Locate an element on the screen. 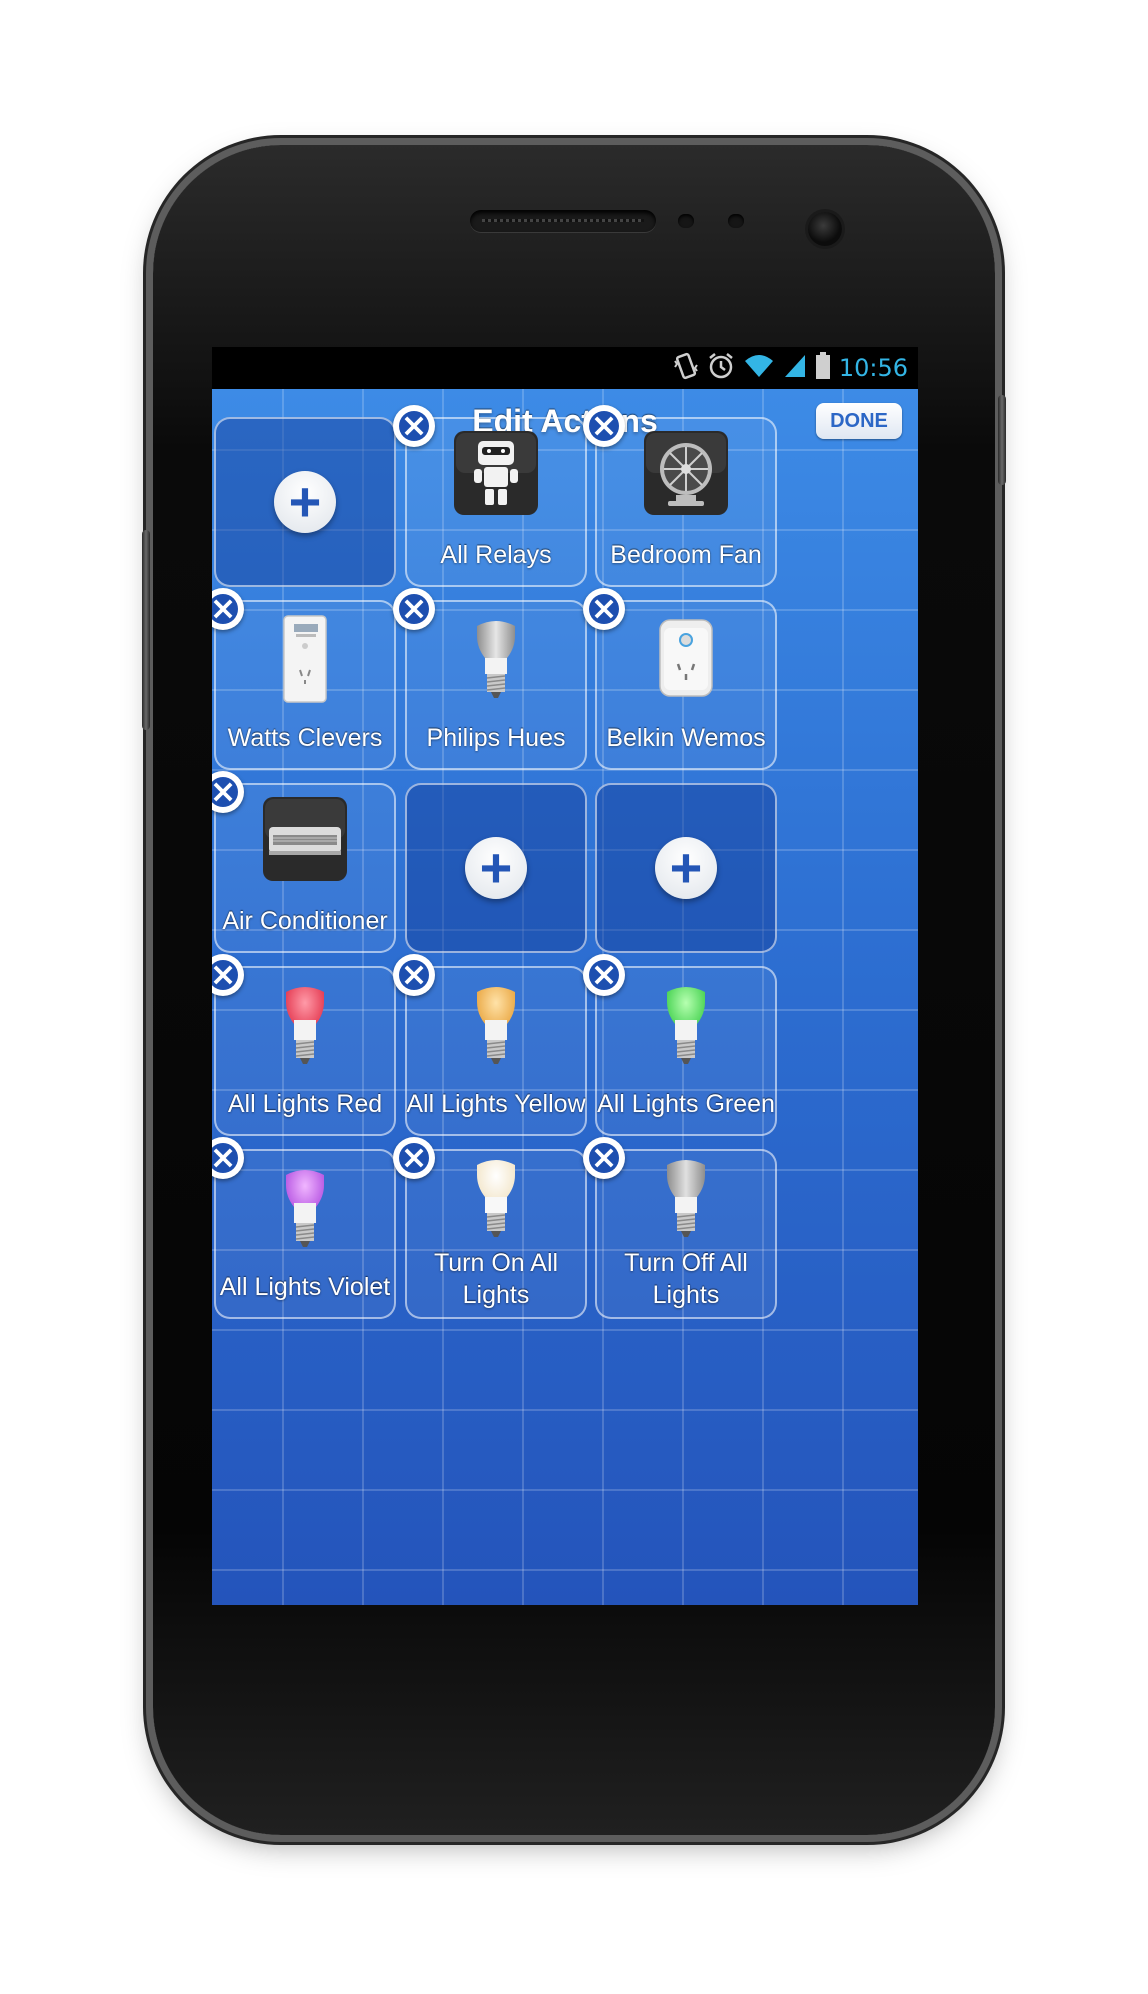 The height and width of the screenshot is (1994, 1148). proximity-sensor is located at coordinates (686, 221).